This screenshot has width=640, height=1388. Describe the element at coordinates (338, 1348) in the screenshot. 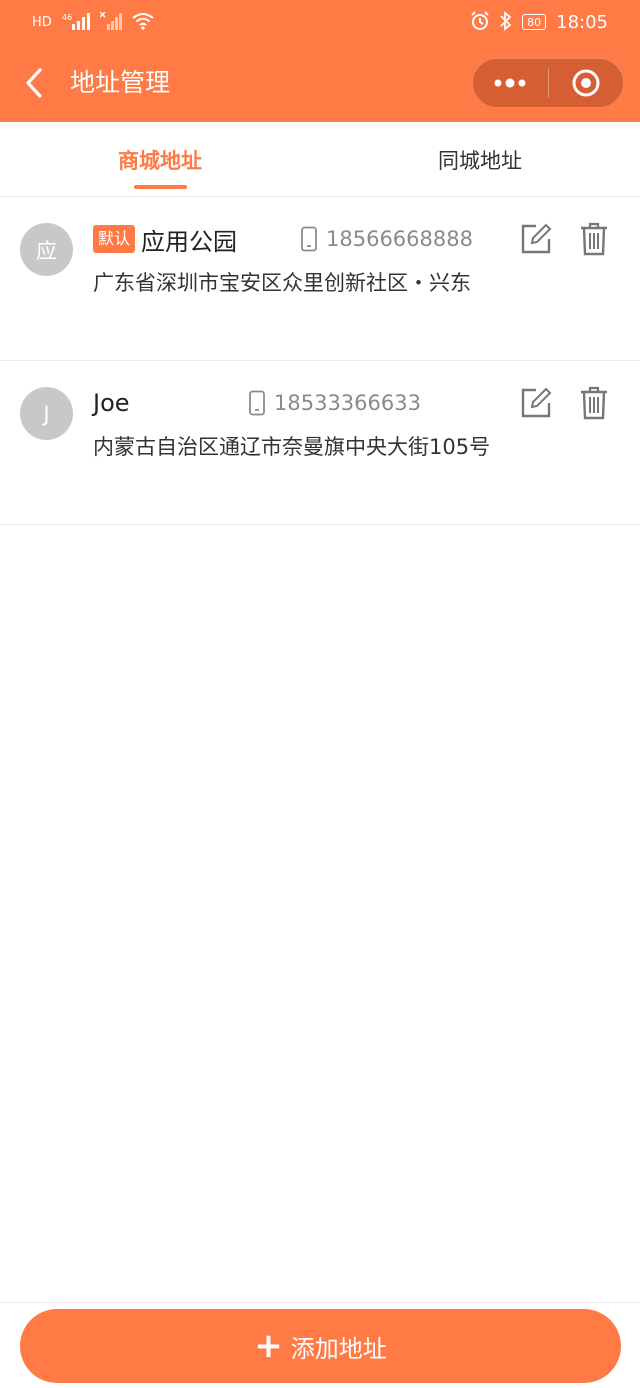

I see `add-address-label: 添加地址` at that location.